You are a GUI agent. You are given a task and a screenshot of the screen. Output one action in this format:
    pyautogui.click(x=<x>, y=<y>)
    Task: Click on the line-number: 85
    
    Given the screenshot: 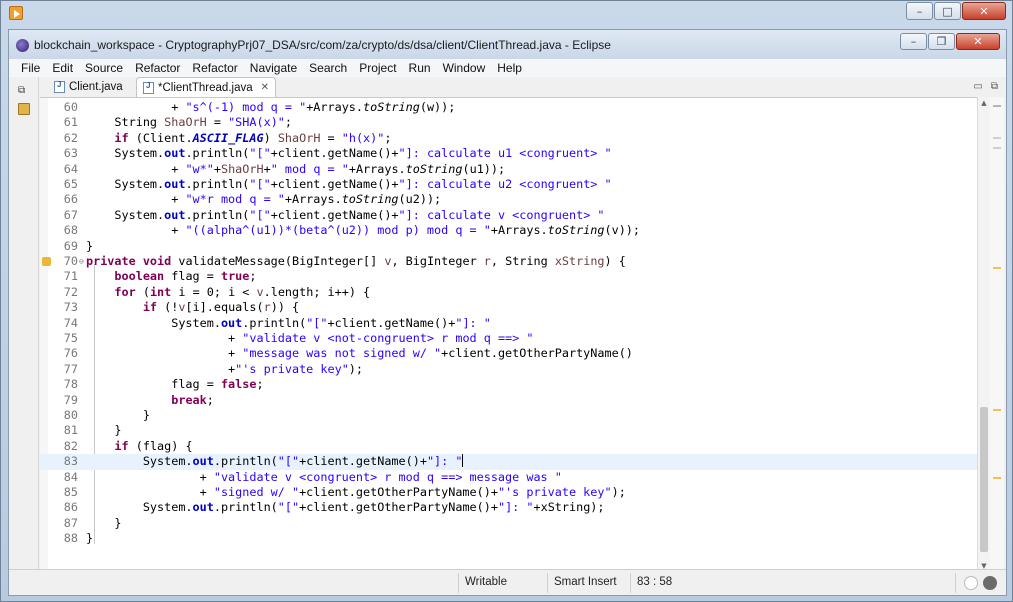 What is the action you would take?
    pyautogui.click(x=70, y=492)
    